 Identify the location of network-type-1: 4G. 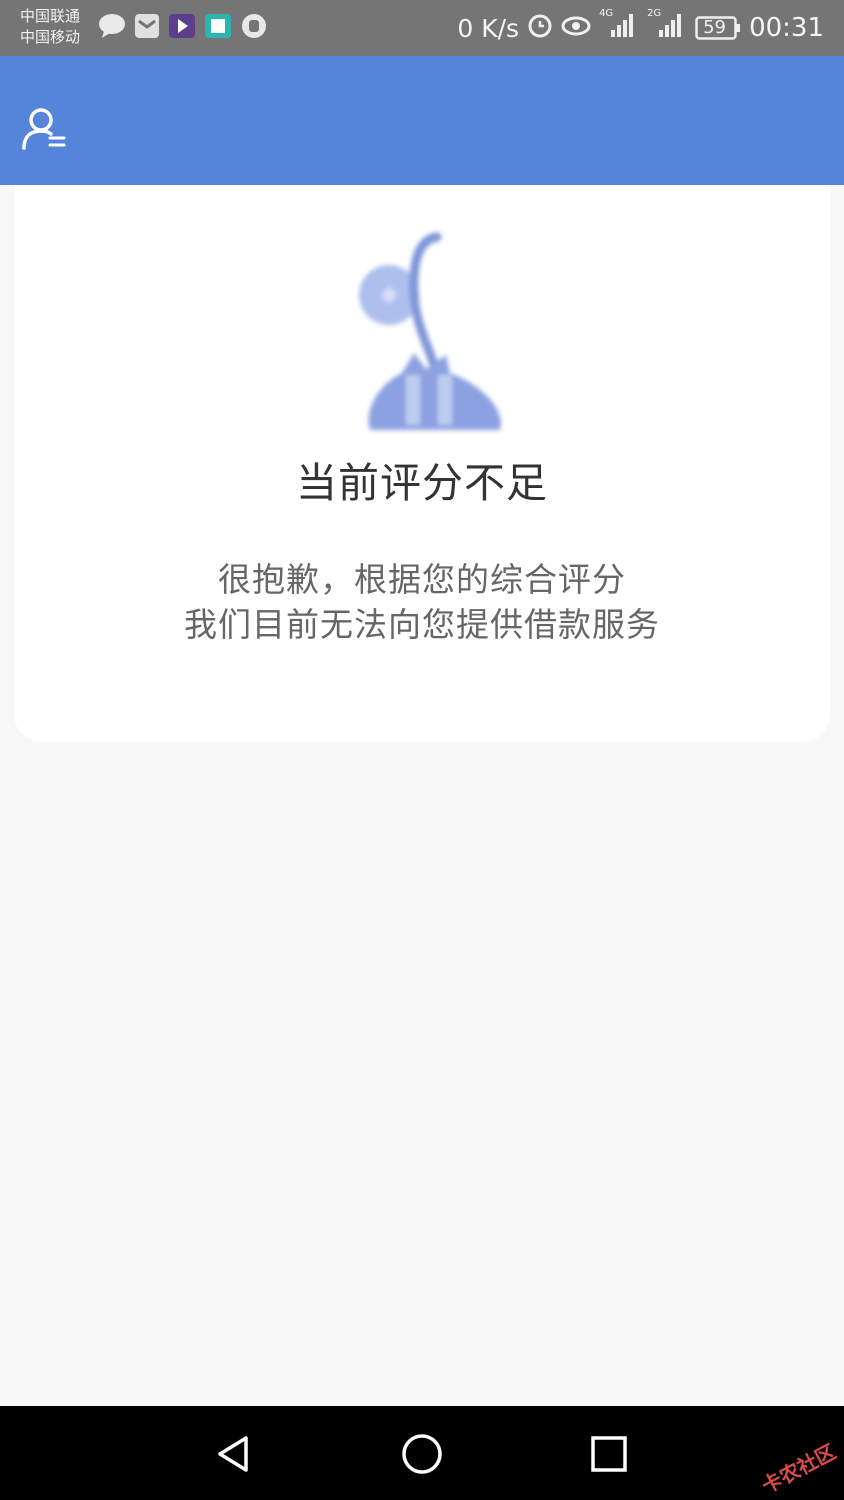
(606, 13).